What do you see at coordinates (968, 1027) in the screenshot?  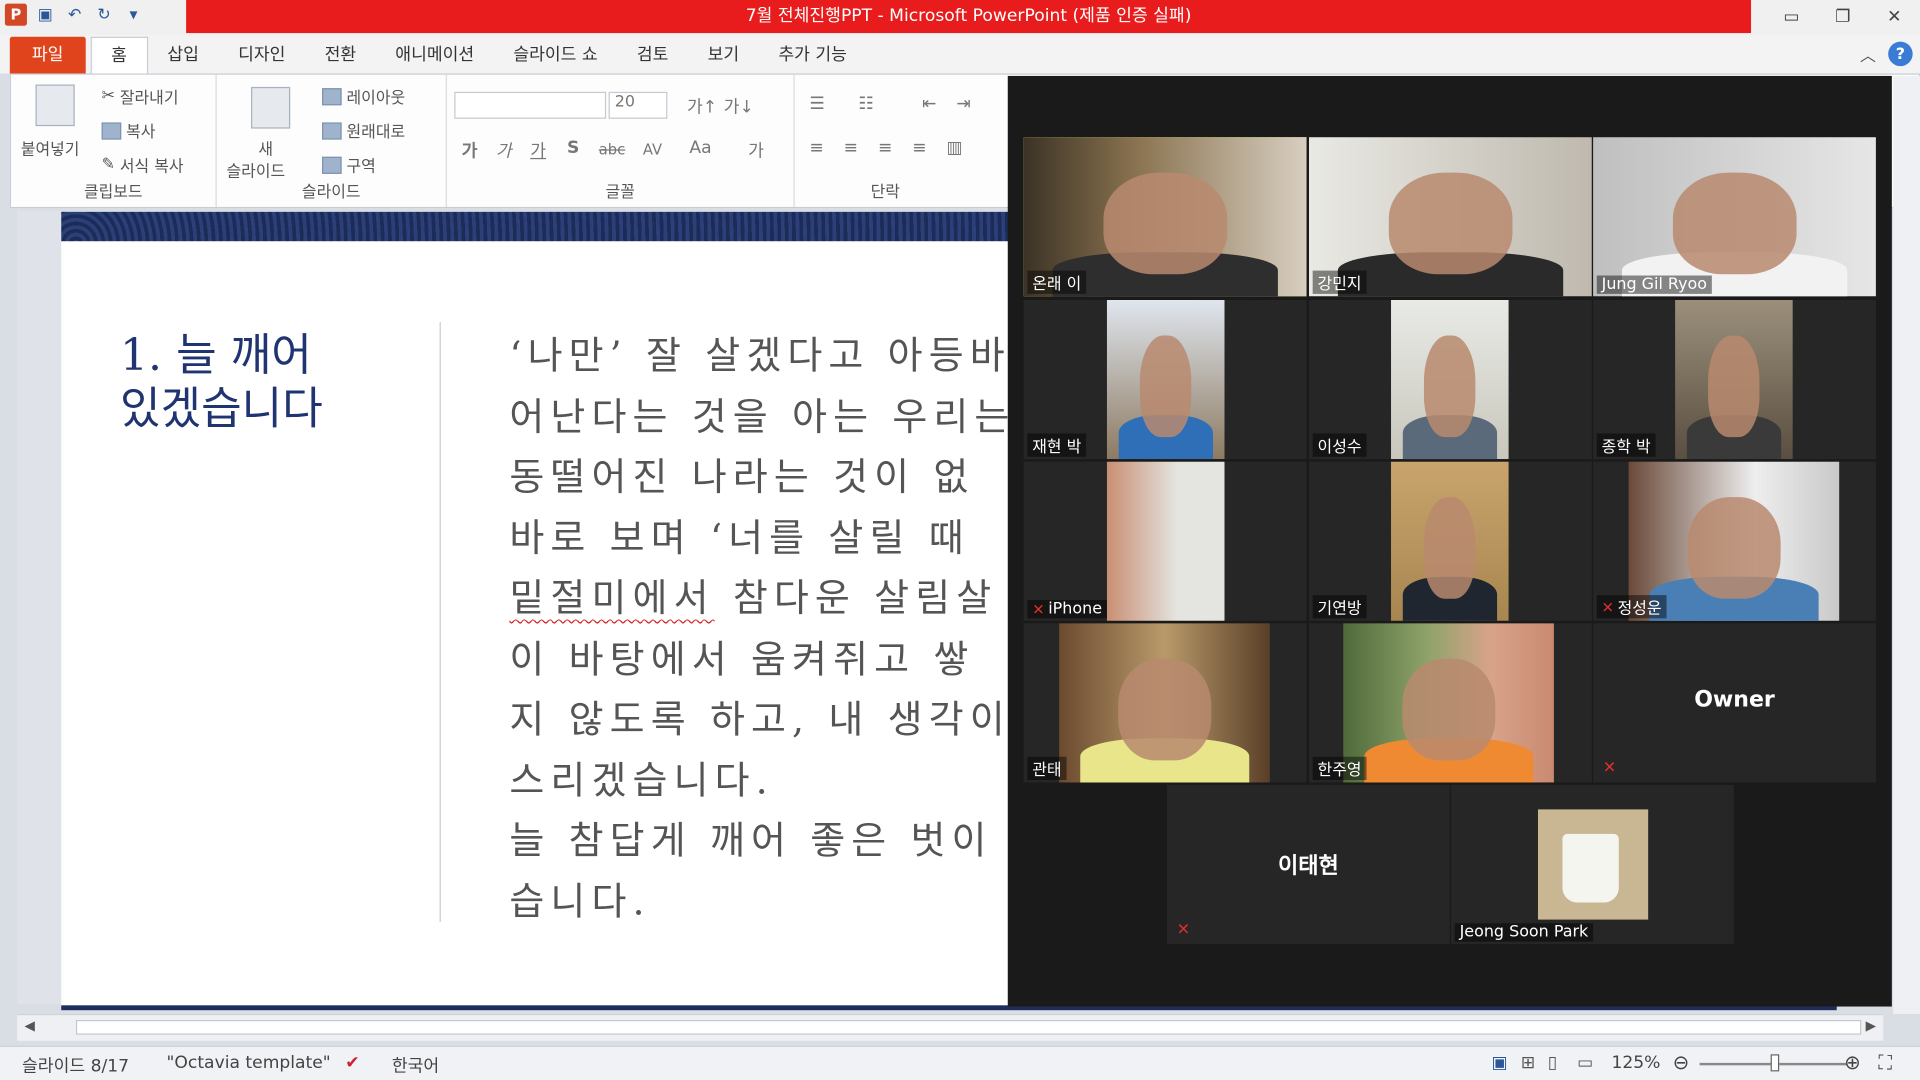 I see `horizontal-scroll-thumb` at bounding box center [968, 1027].